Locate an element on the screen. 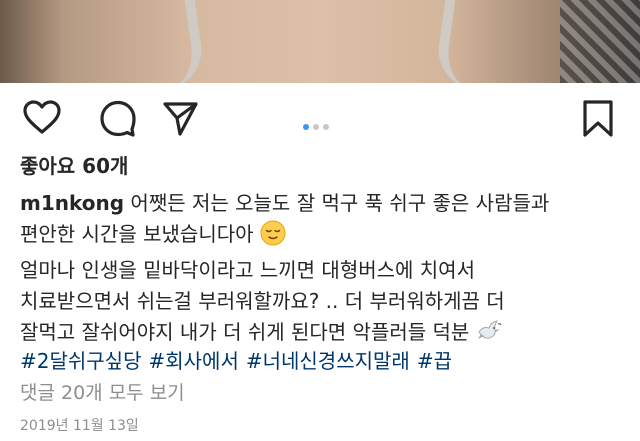  hashtag-link: #회사에서 is located at coordinates (193, 361).